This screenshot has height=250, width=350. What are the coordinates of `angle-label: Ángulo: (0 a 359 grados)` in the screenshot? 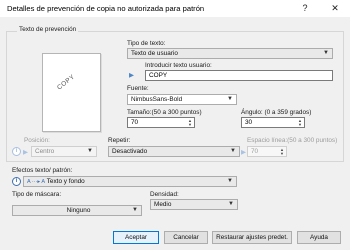 It's located at (276, 112).